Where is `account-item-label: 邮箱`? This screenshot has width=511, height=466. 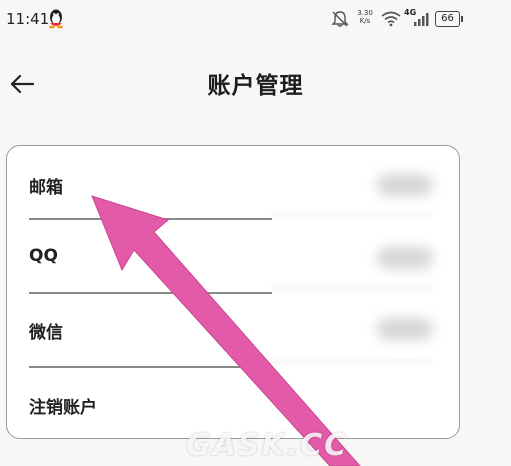
account-item-label: 邮箱 is located at coordinates (46, 188).